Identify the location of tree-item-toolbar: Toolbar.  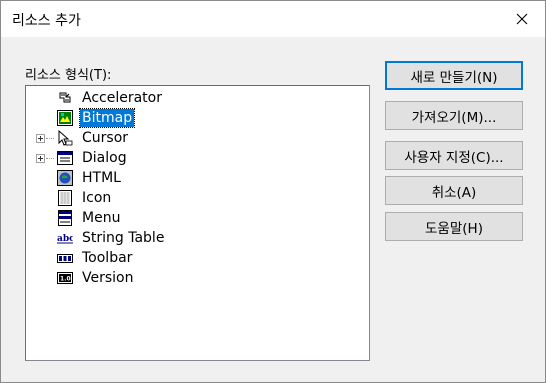
(176, 258).